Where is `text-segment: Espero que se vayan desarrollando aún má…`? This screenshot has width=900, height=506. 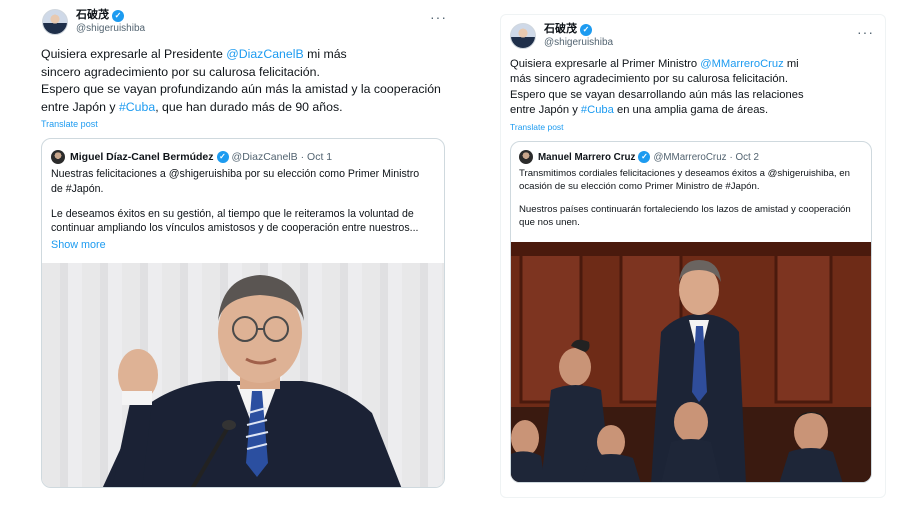 text-segment: Espero que se vayan desarrollando aún má… is located at coordinates (657, 94).